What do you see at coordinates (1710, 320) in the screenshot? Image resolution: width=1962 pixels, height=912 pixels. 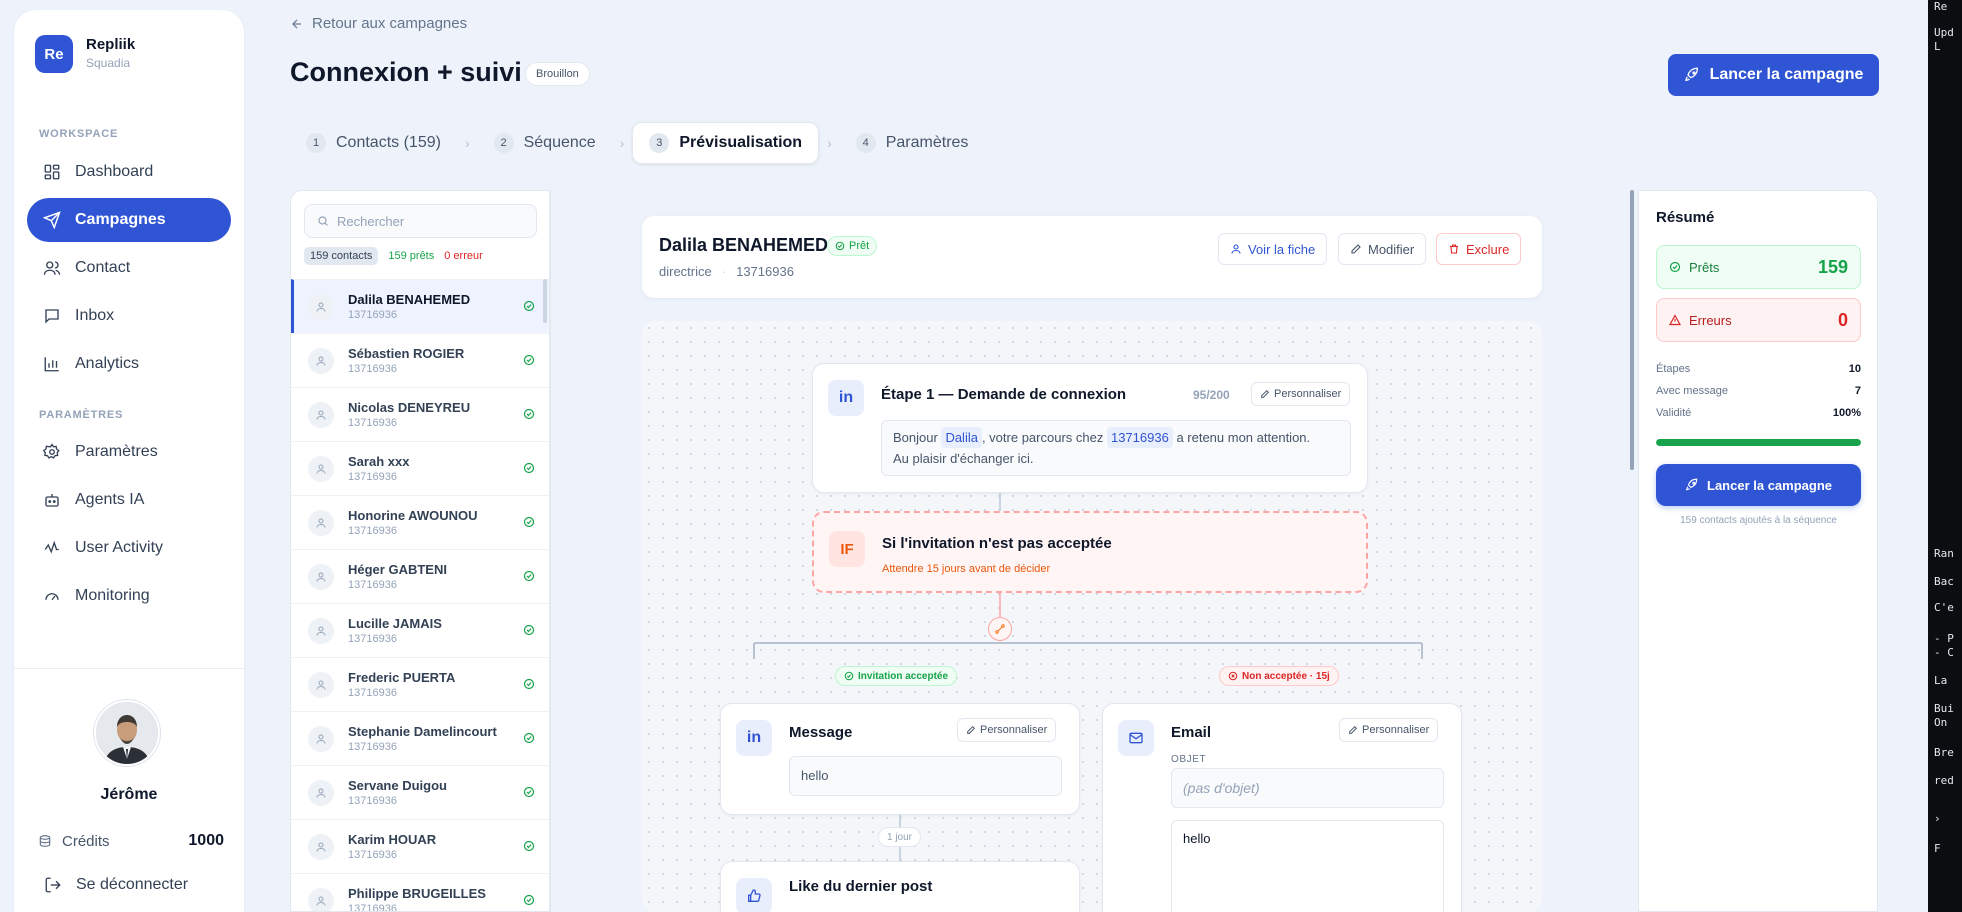 I see `errors-label: Erreurs` at bounding box center [1710, 320].